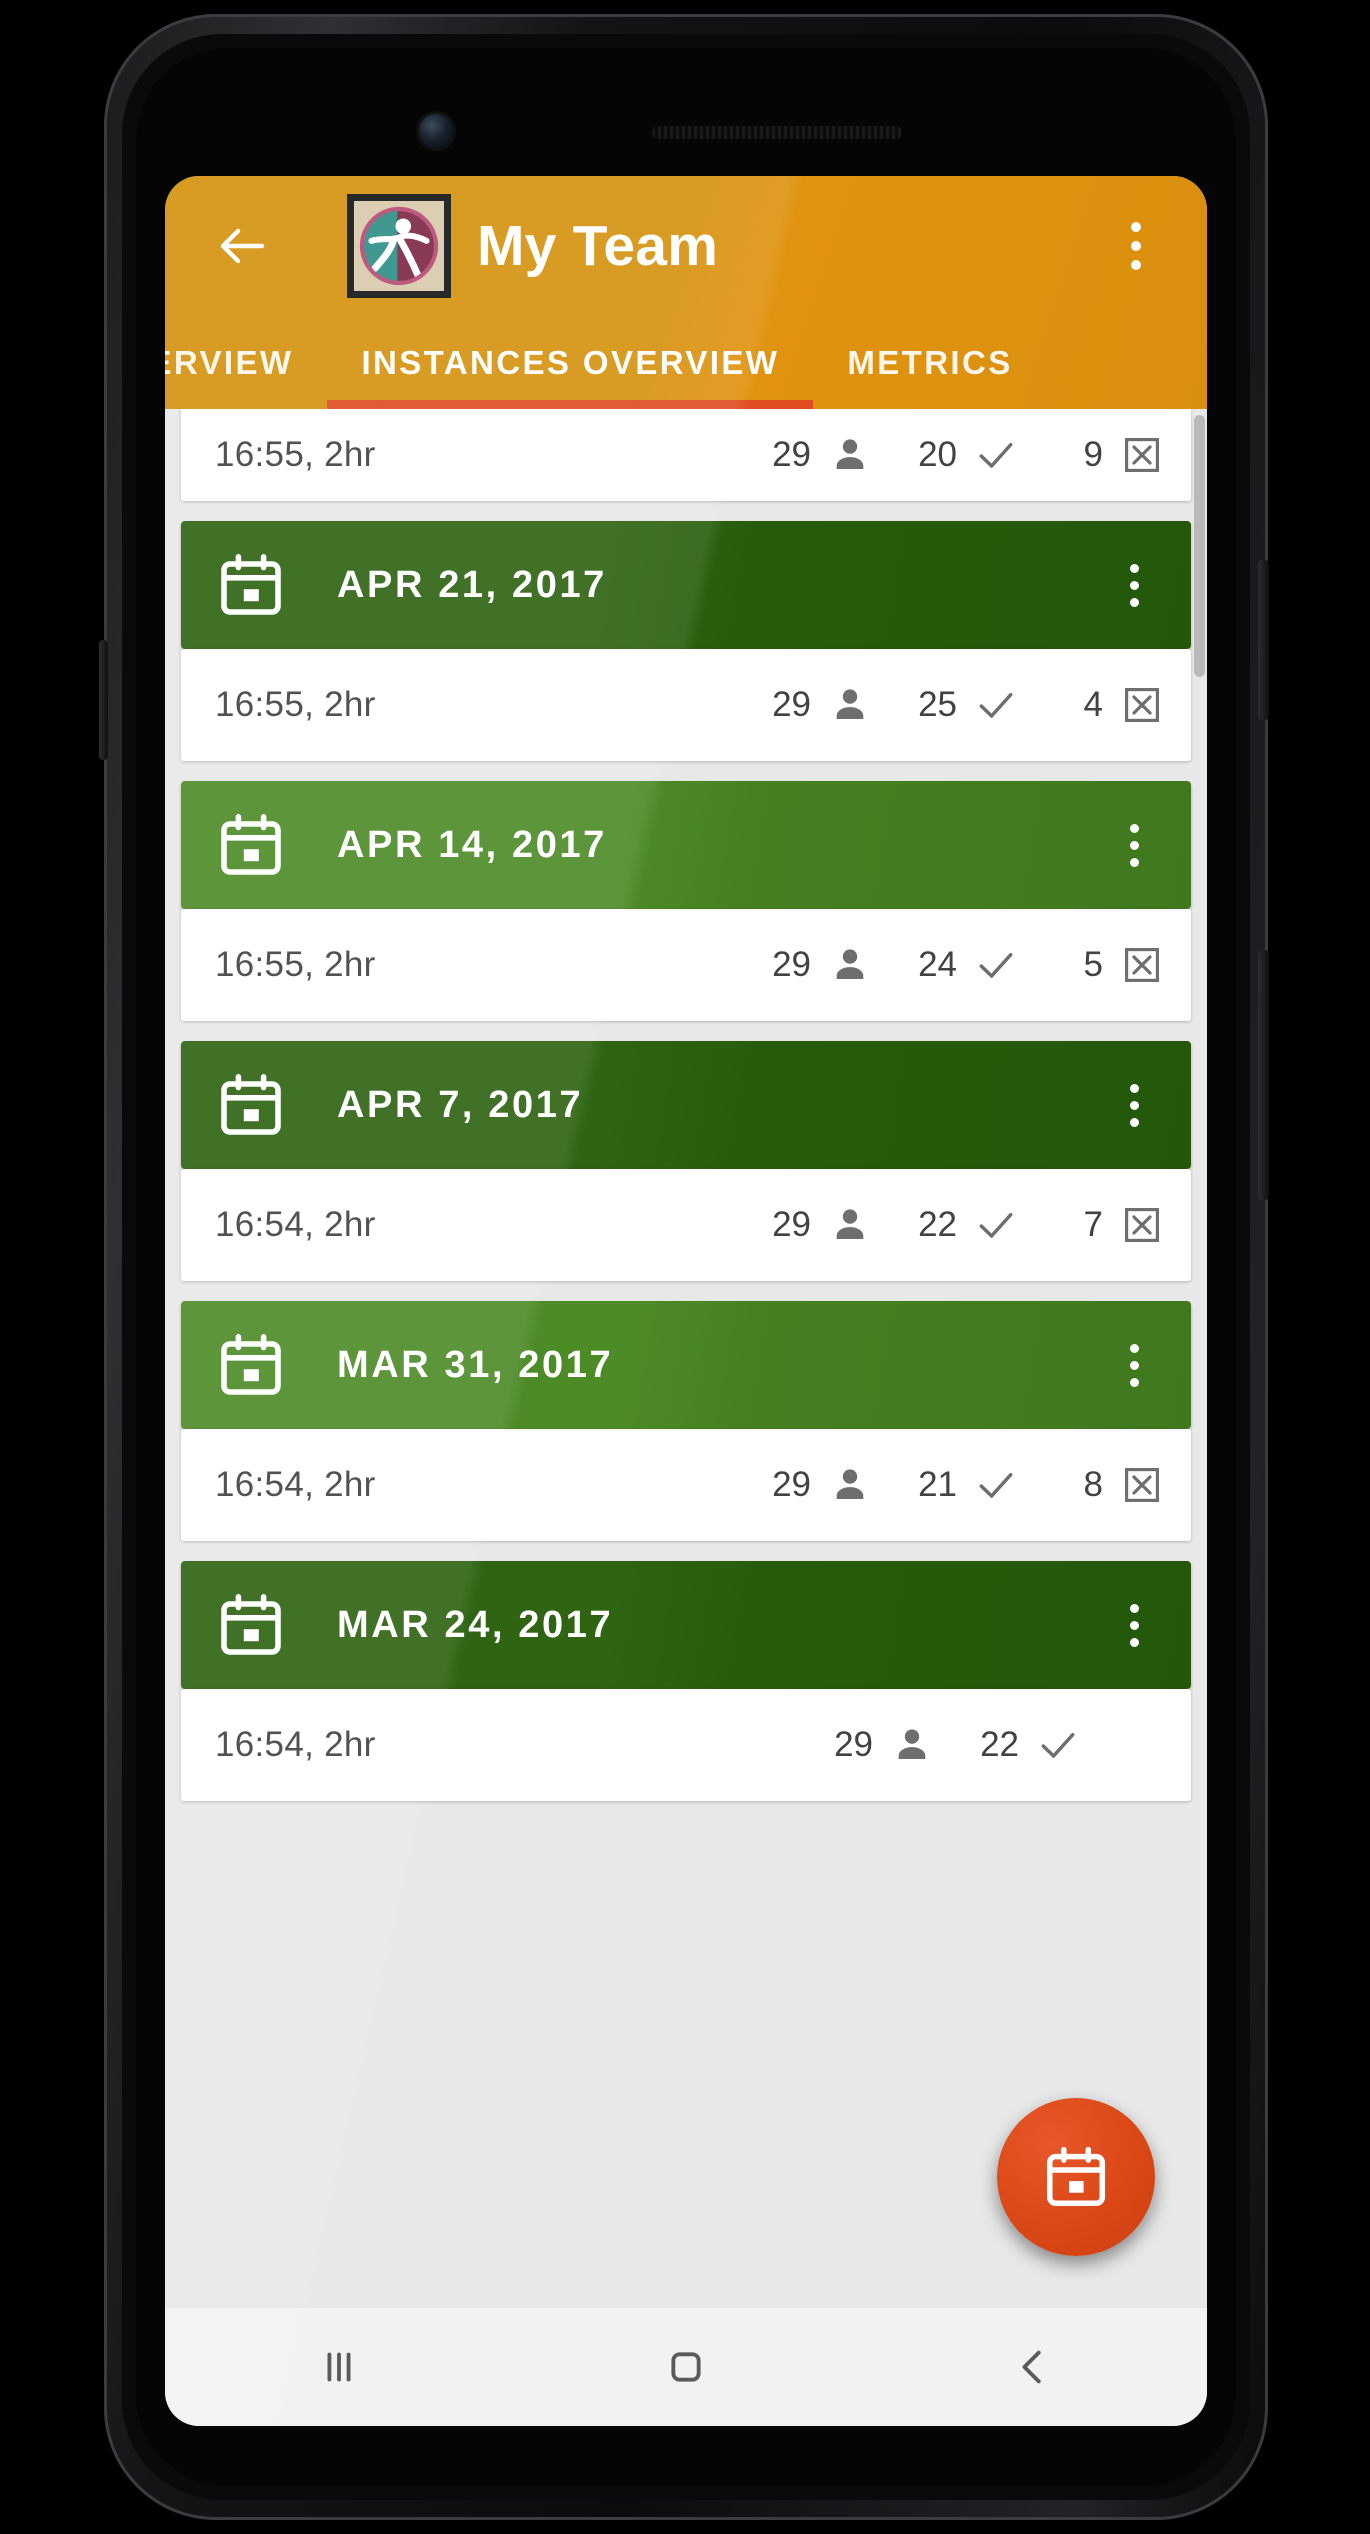 The image size is (1370, 2534). What do you see at coordinates (686, 1365) in the screenshot?
I see `date-header: MAR 31, 2017` at bounding box center [686, 1365].